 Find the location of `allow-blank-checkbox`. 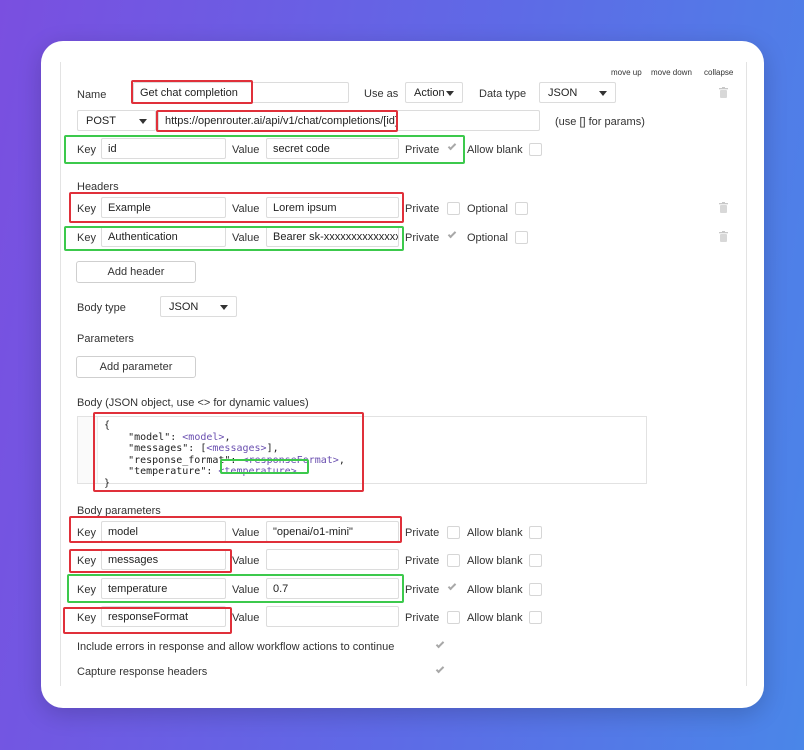

allow-blank-checkbox is located at coordinates (535, 149).